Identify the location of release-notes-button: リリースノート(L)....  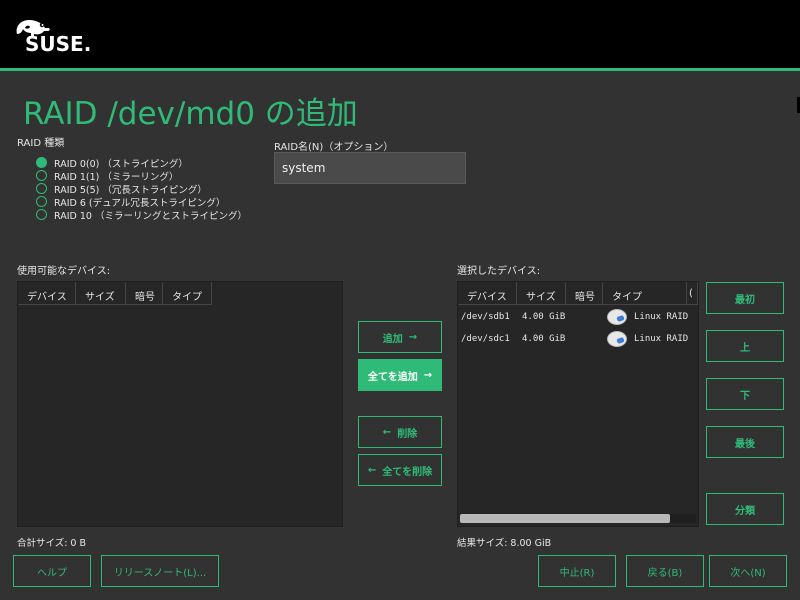
(160, 571).